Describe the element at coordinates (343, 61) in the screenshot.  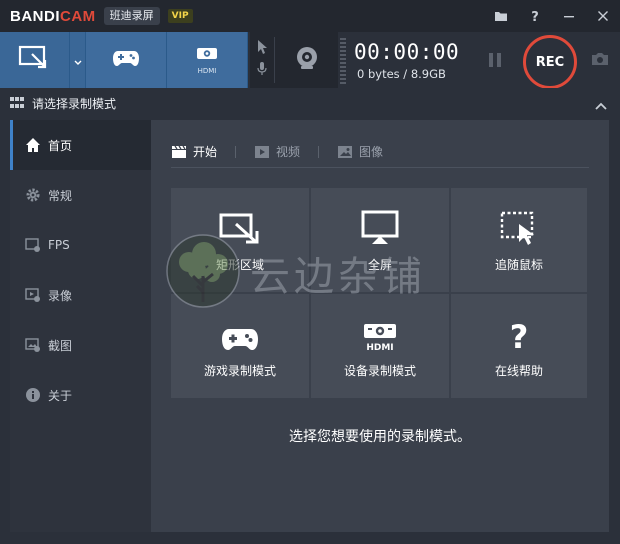
I see `level-meter` at that location.